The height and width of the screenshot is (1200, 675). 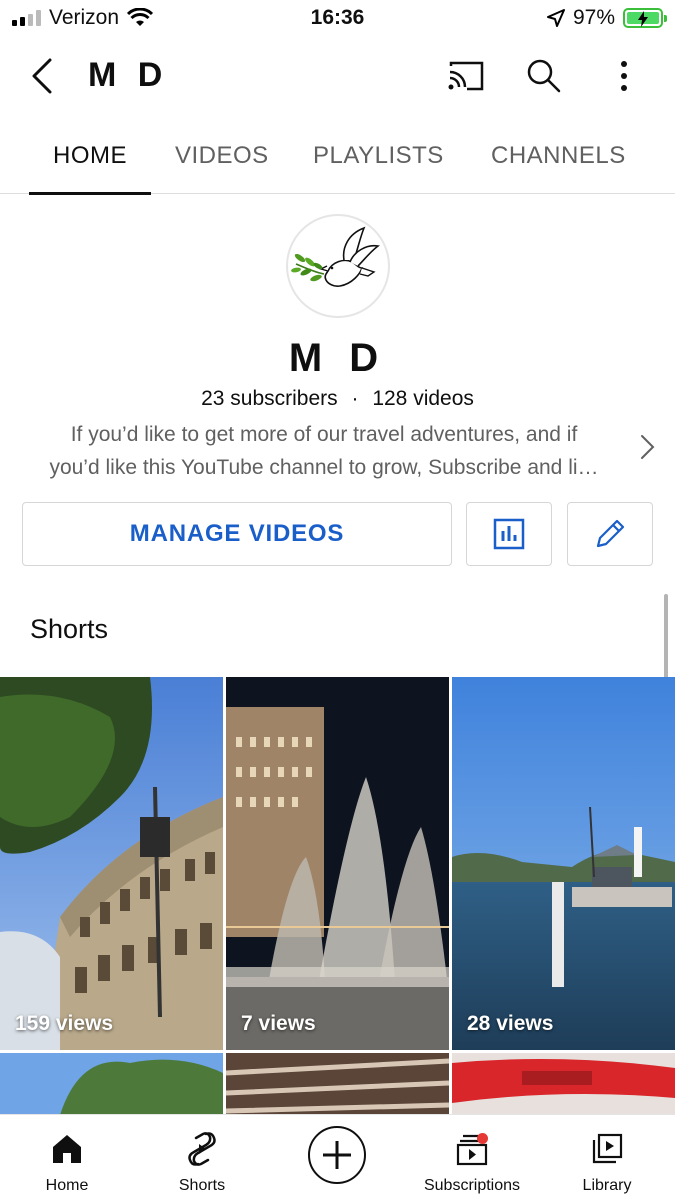 What do you see at coordinates (128, 75) in the screenshot?
I see `page-title: M D` at bounding box center [128, 75].